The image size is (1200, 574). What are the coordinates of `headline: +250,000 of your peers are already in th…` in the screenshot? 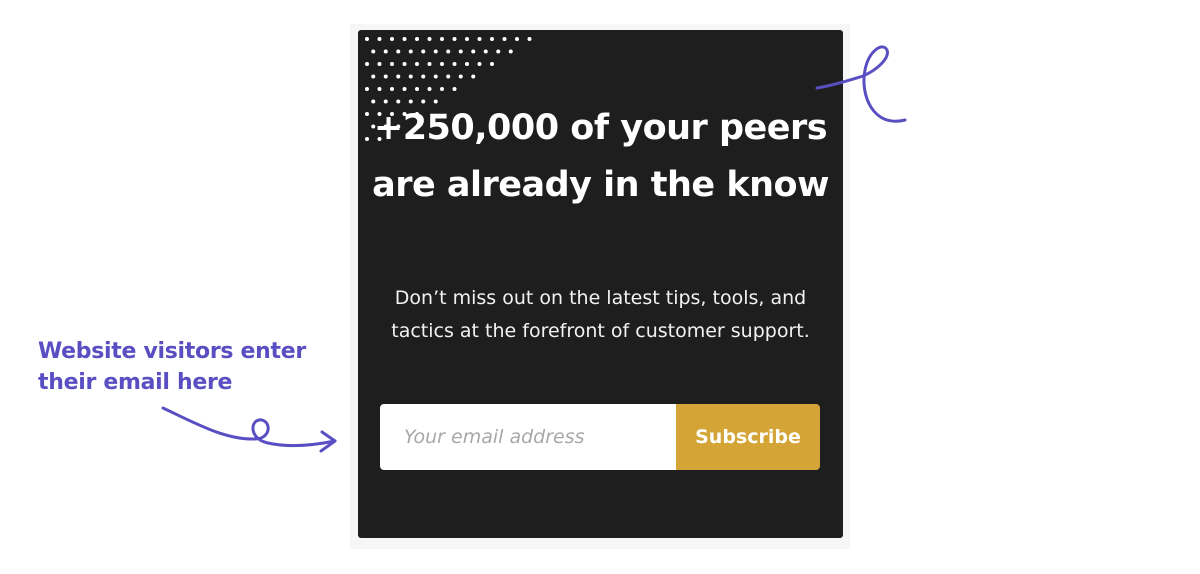 It's located at (600, 156).